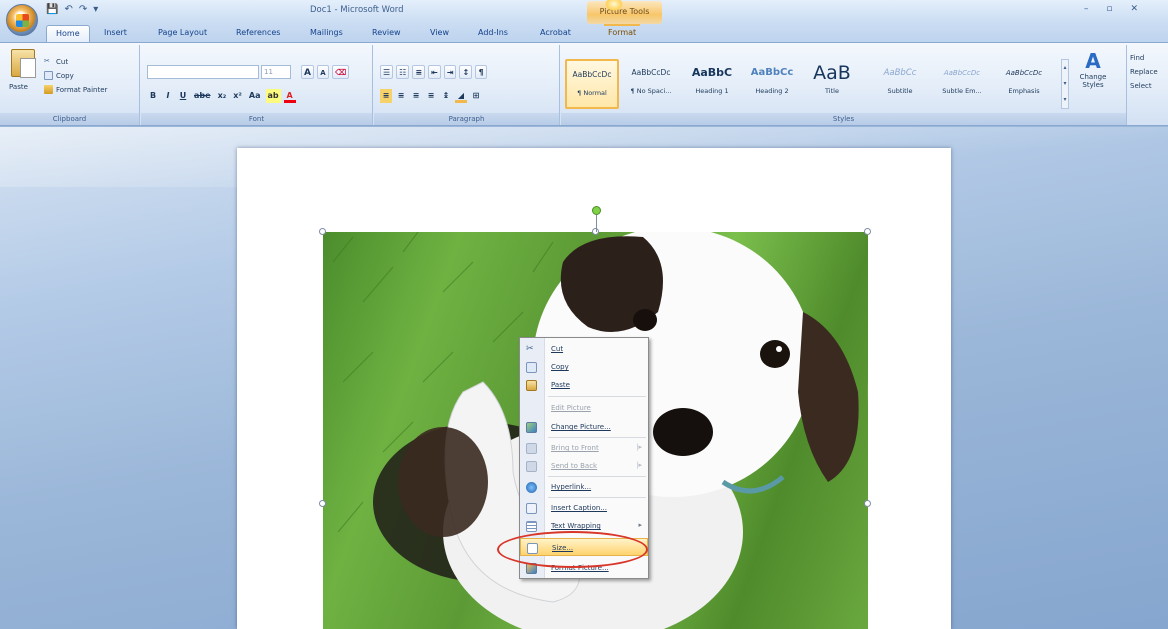 The image size is (1168, 629). I want to click on grow-font-button: A, so click(307, 72).